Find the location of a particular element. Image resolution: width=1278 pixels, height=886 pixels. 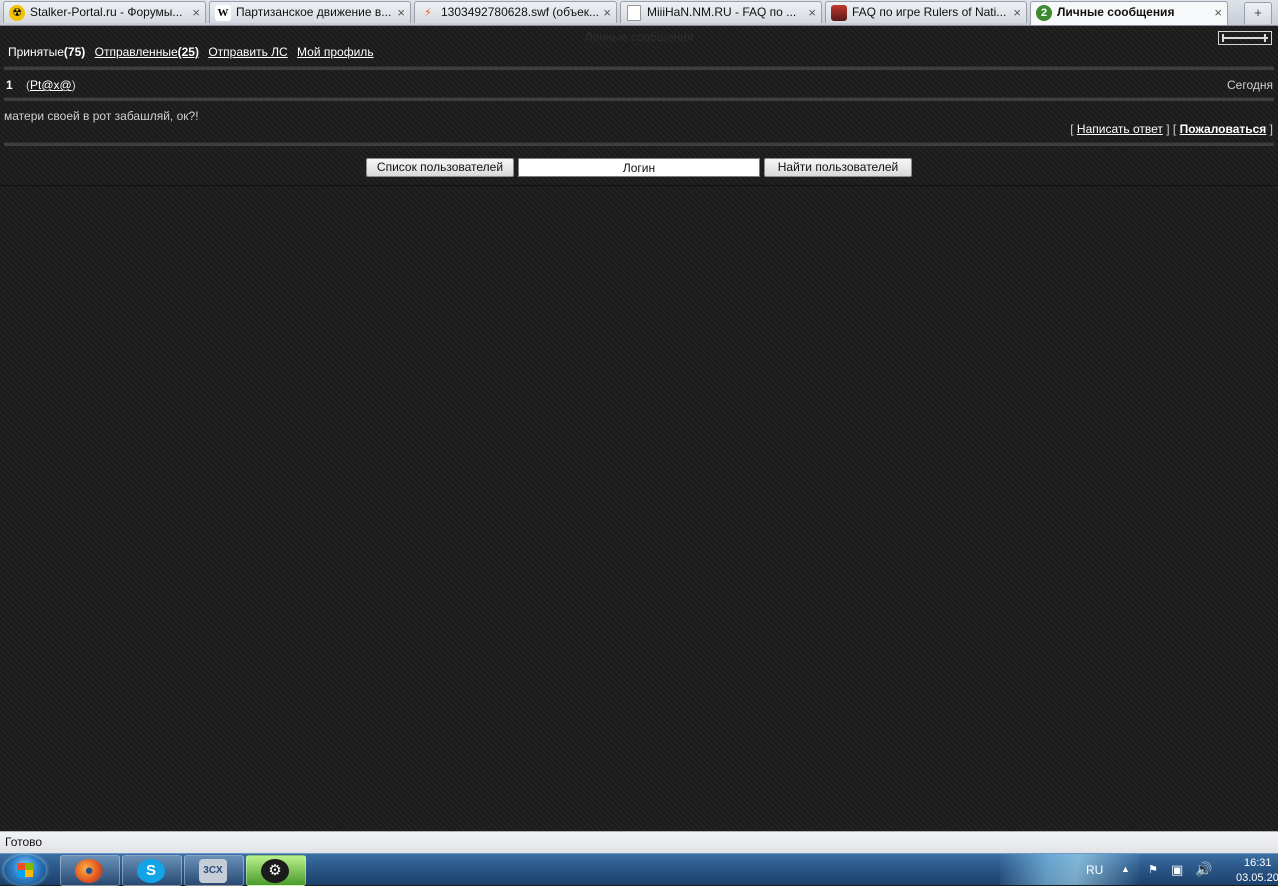

clock-date: 03.05.2011 is located at coordinates (1257, 878).